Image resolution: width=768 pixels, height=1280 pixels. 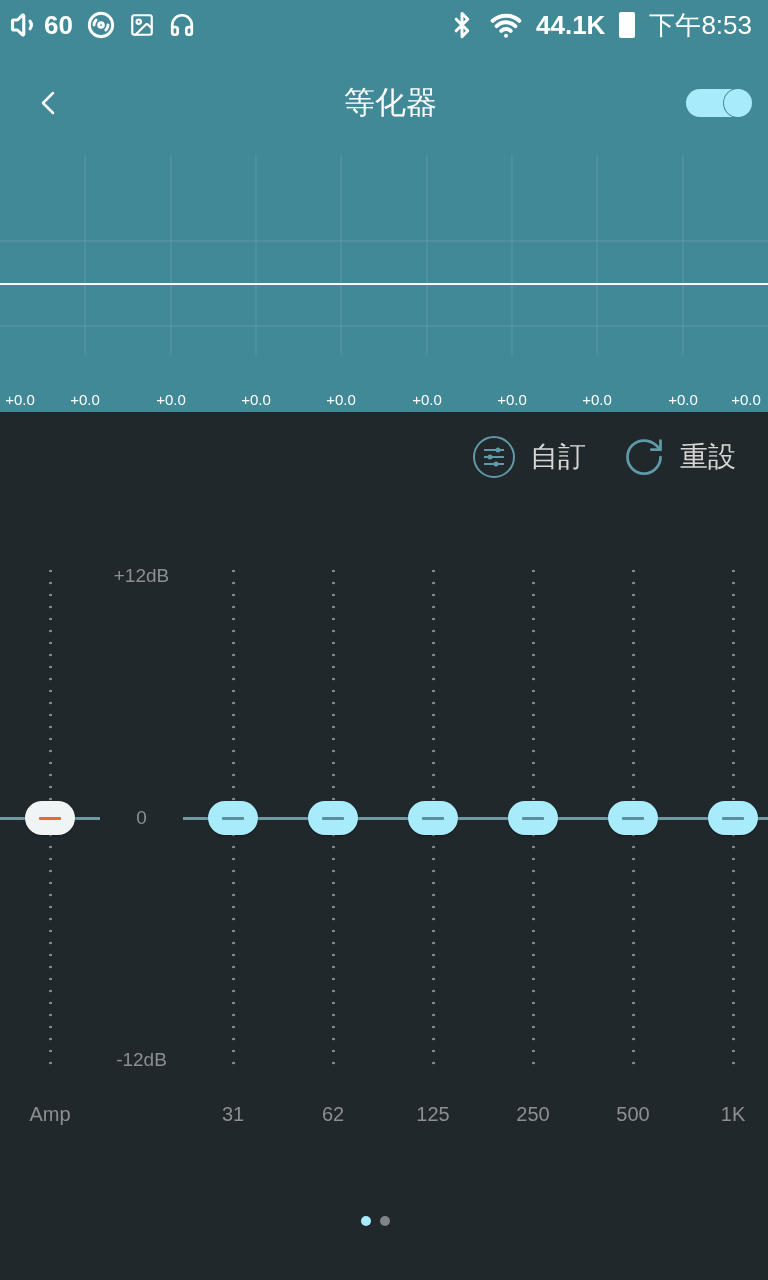 I want to click on clock: 下午8:53, so click(x=700, y=25).